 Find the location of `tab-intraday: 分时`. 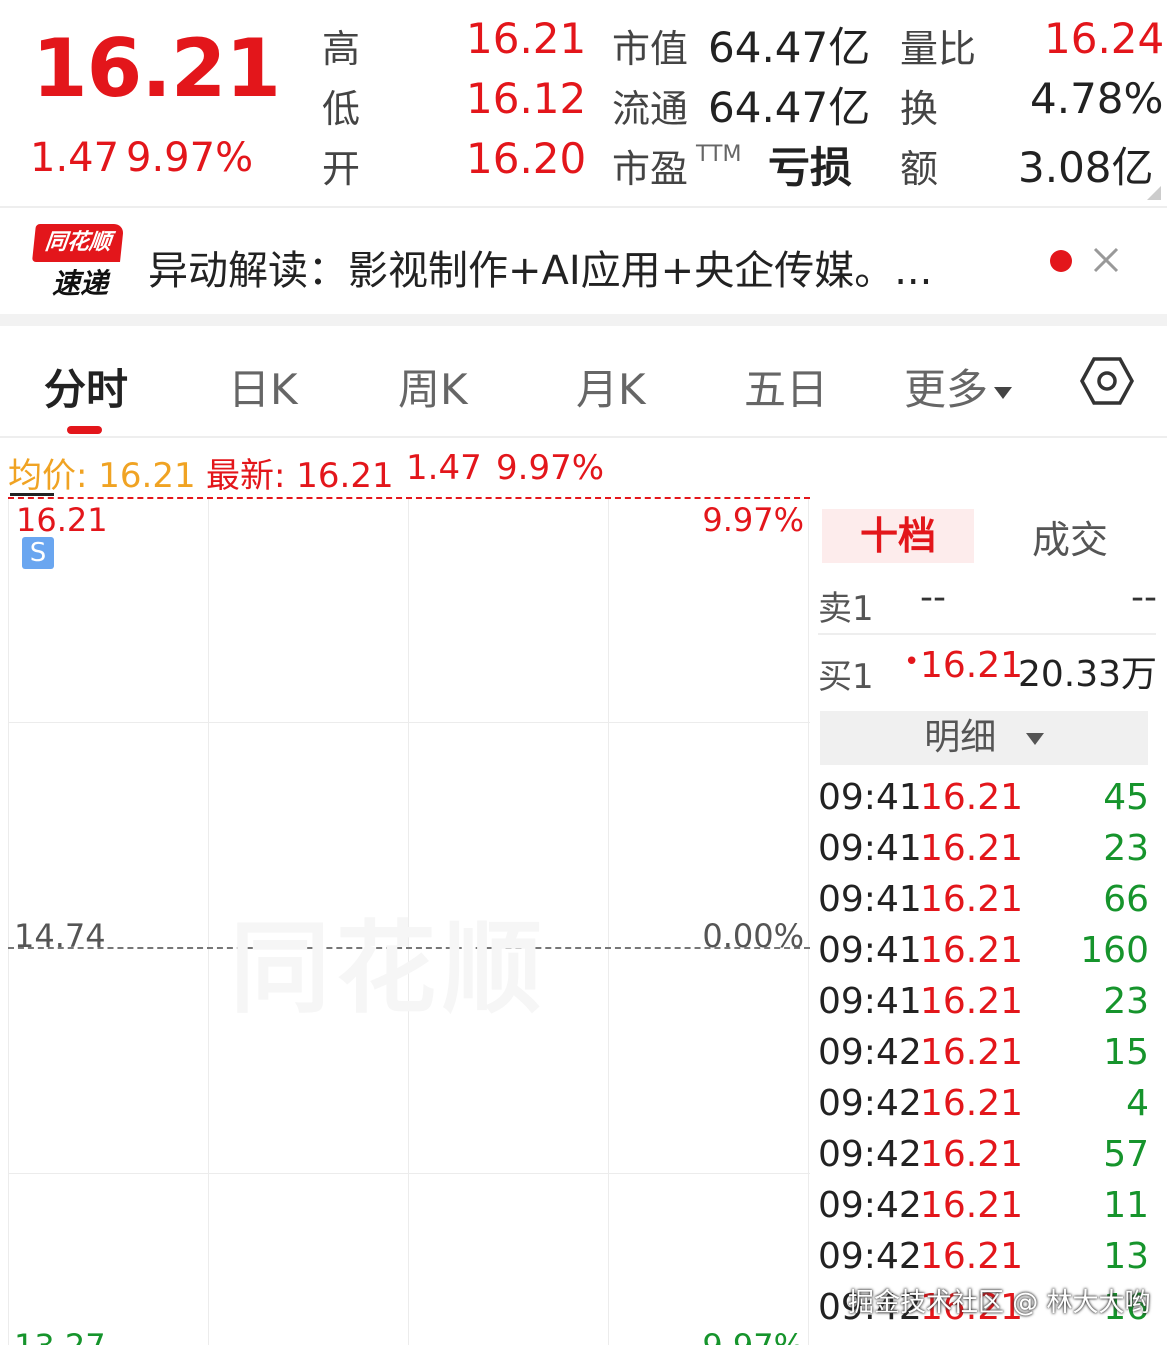

tab-intraday: 分时 is located at coordinates (86, 386).